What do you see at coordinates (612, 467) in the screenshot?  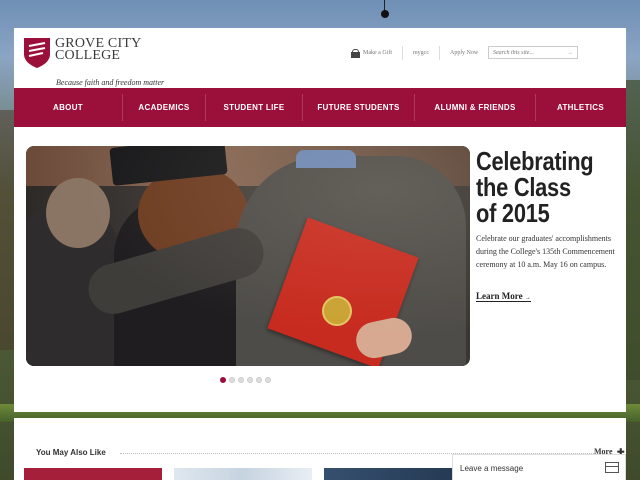 I see `message-icon` at bounding box center [612, 467].